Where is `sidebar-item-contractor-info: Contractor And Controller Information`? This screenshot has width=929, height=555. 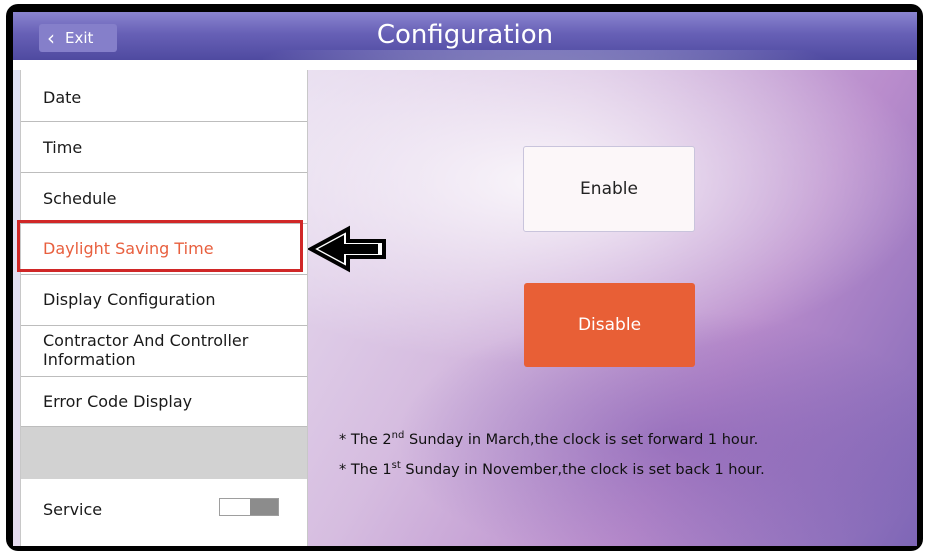
sidebar-item-contractor-info: Contractor And Controller Information is located at coordinates (164, 351).